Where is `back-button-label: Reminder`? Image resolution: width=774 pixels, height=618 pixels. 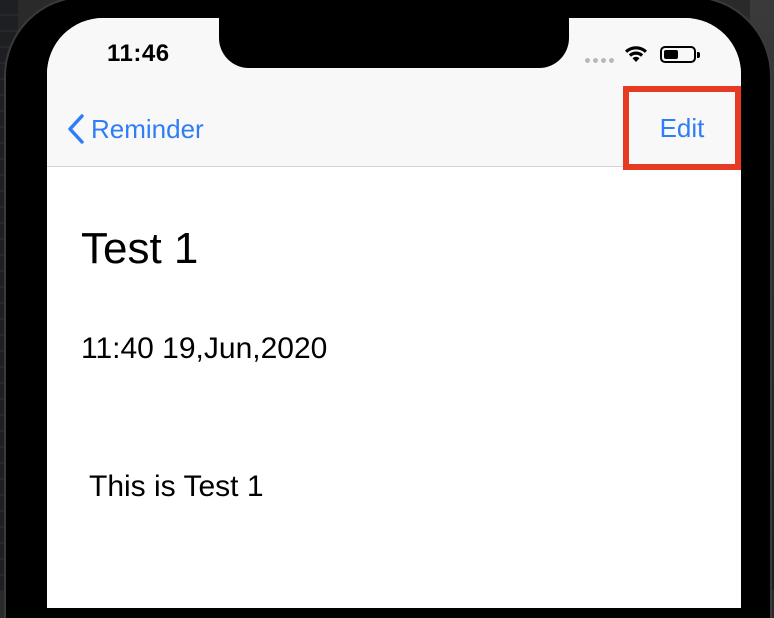 back-button-label: Reminder is located at coordinates (147, 128).